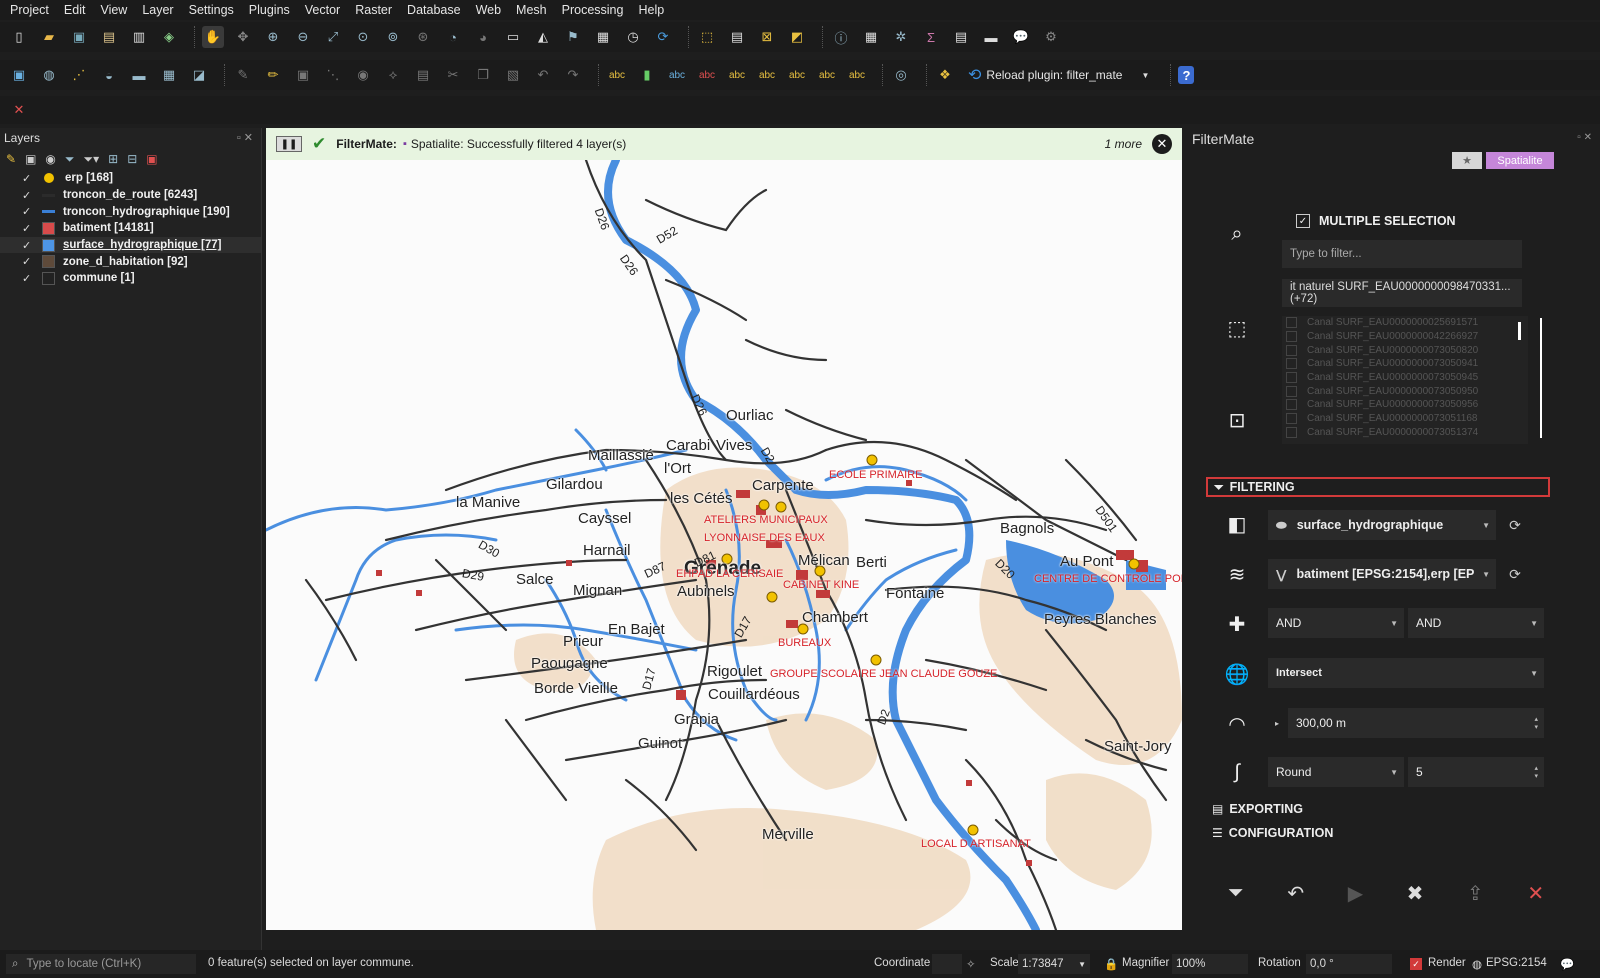 Image resolution: width=1600 pixels, height=978 pixels. I want to click on select-feature-icon: ⬚, so click(1237, 328).